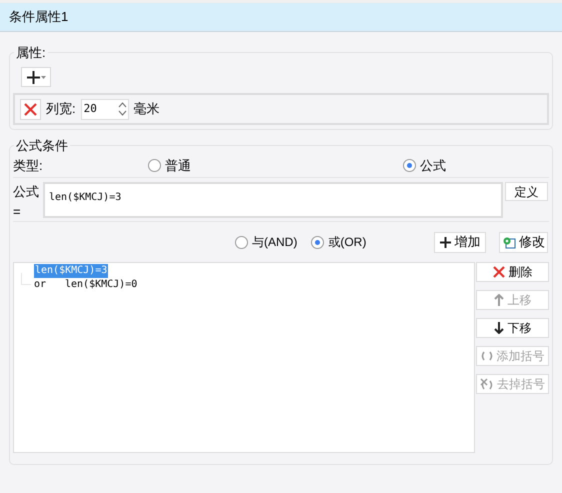 This screenshot has width=562, height=493. I want to click on remove-parentheses-icon, so click(486, 384).